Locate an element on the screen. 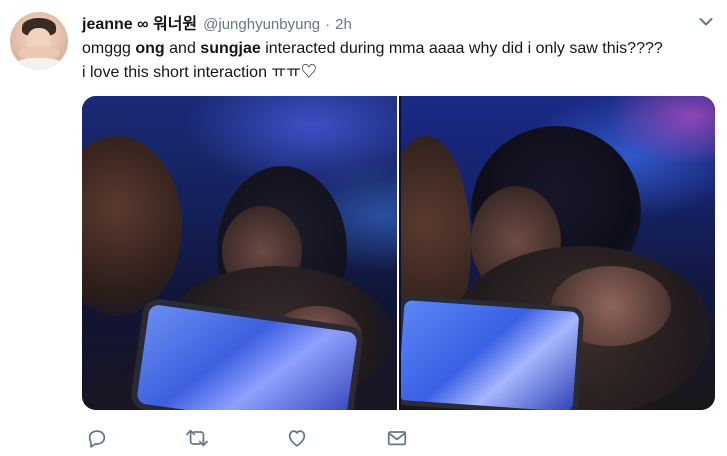  tweet-header: jeanne ∞ 워너원 @junghyunbyung · 2h is located at coordinates (217, 22).